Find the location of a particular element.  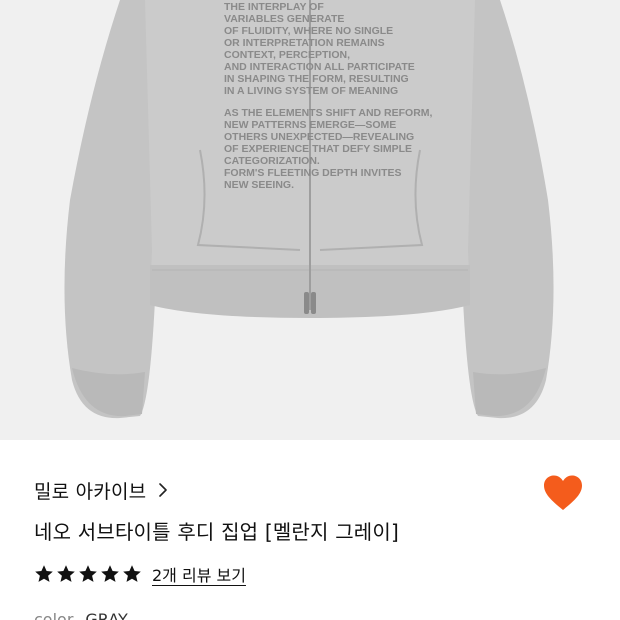

rating-row: 2개 리뷰 보기 is located at coordinates (140, 574).